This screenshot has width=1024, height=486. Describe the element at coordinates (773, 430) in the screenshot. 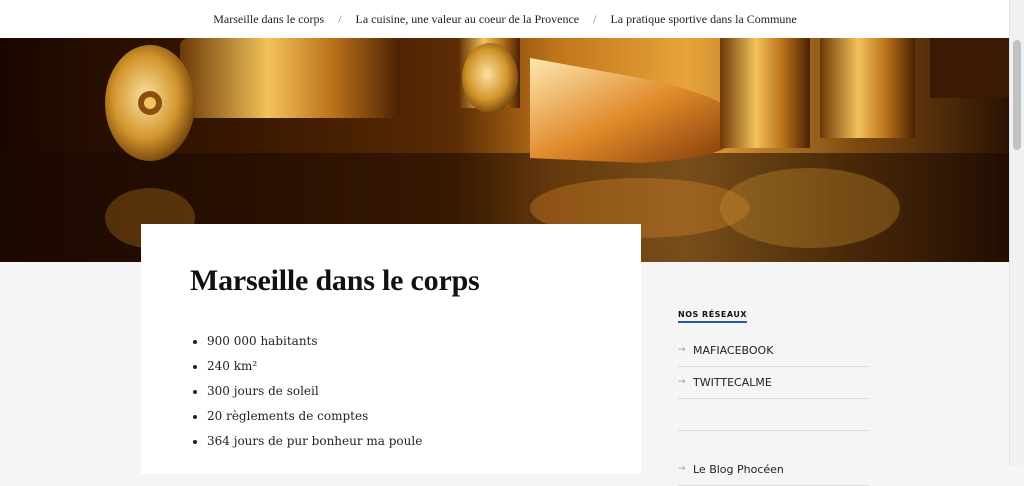

I see `divider` at that location.